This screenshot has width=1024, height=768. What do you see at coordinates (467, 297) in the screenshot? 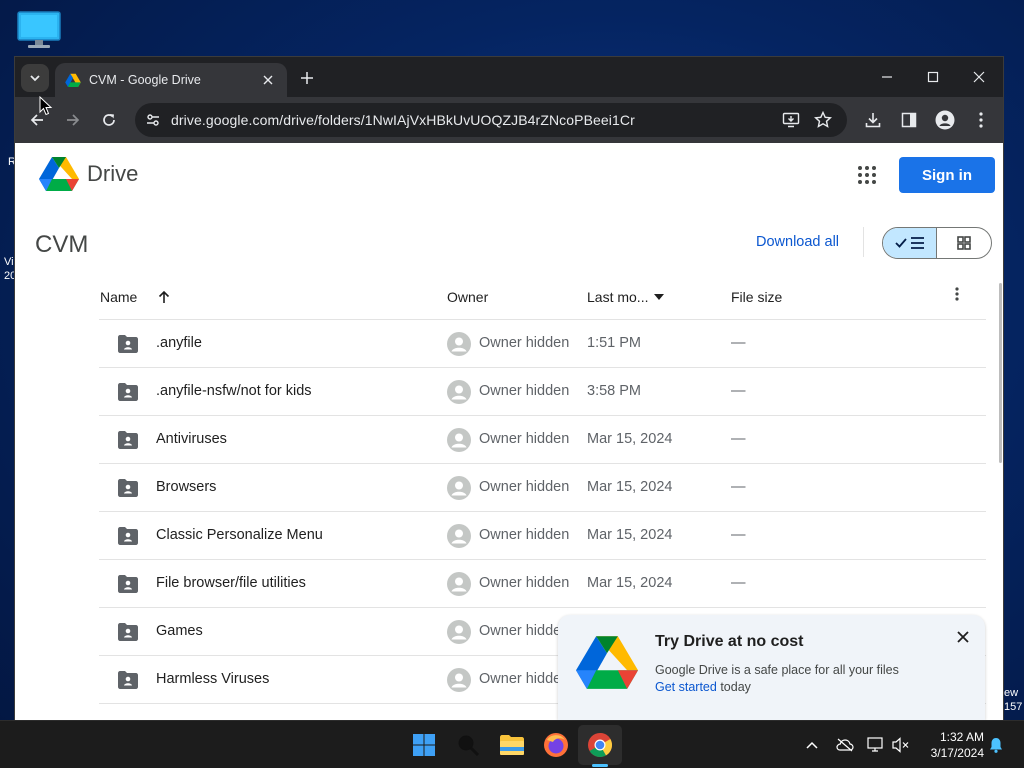
I see `column-owner: Owner` at bounding box center [467, 297].